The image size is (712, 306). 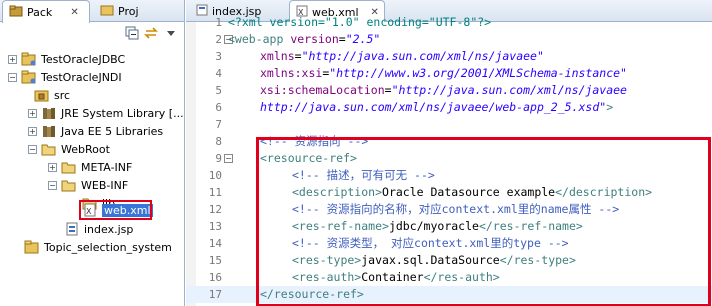 I want to click on code-text: >, so click(x=610, y=107).